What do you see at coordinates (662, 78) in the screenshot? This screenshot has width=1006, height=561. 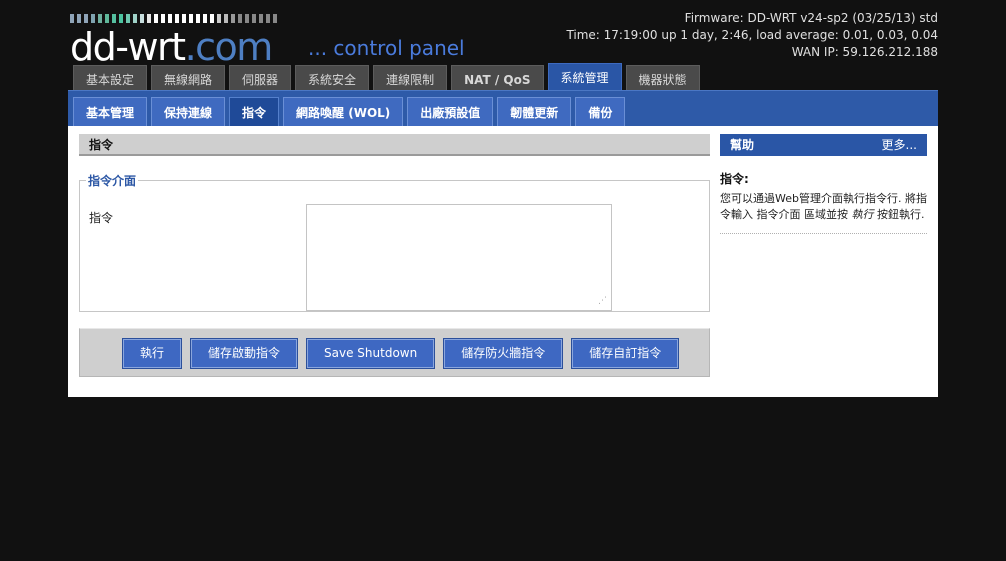 I see `tab-status: 機器狀態` at bounding box center [662, 78].